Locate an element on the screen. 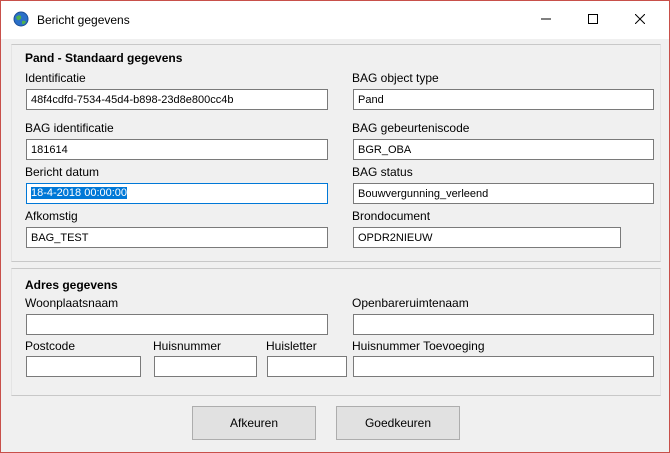  pand-section-title: Pand - Standaard gegevens is located at coordinates (104, 58).